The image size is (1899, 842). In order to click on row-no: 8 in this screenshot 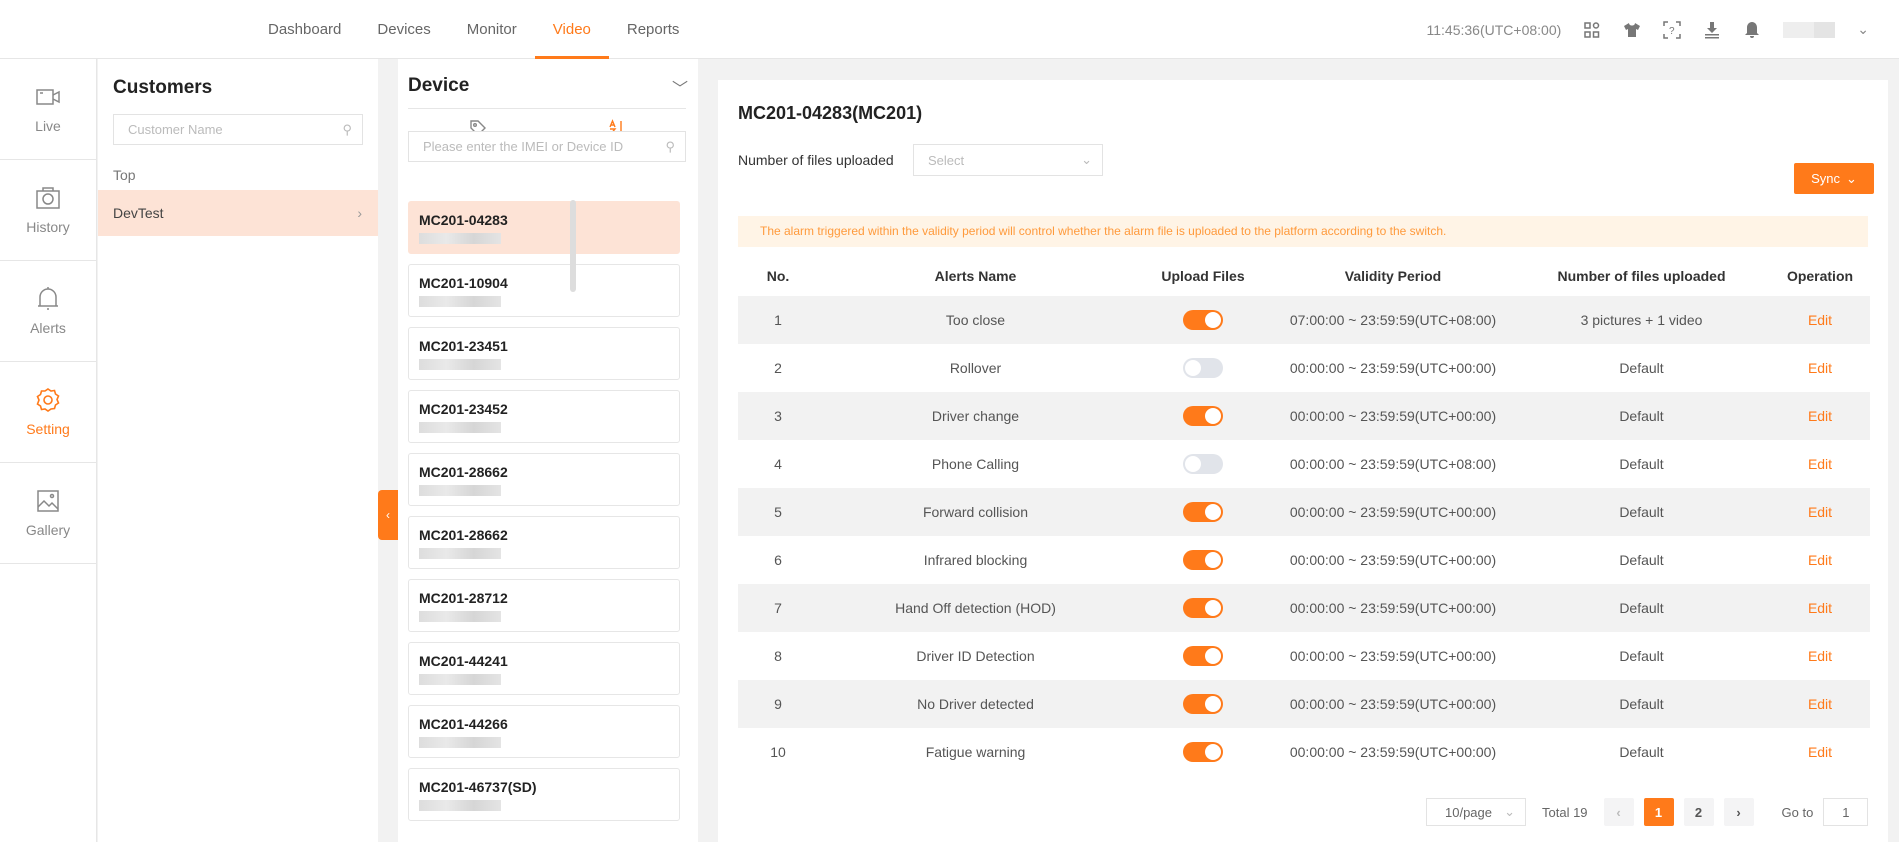, I will do `click(778, 656)`.